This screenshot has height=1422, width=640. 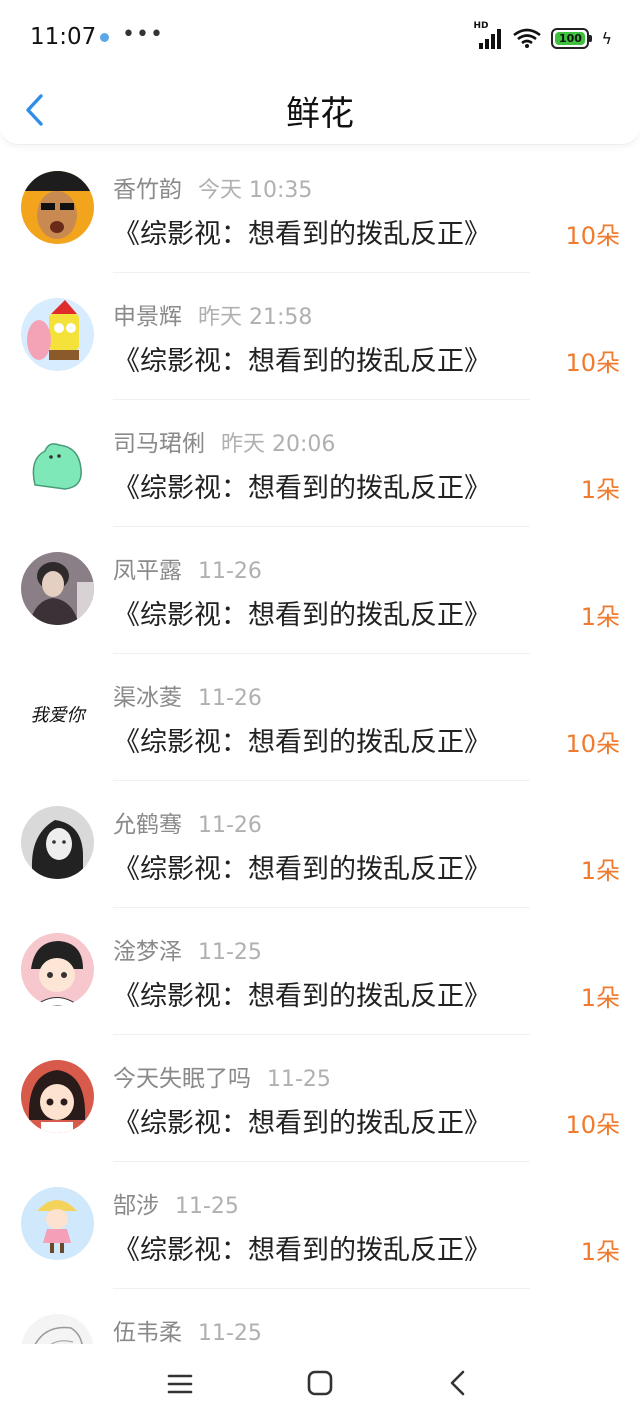 I want to click on battery-level: 100, so click(x=570, y=38).